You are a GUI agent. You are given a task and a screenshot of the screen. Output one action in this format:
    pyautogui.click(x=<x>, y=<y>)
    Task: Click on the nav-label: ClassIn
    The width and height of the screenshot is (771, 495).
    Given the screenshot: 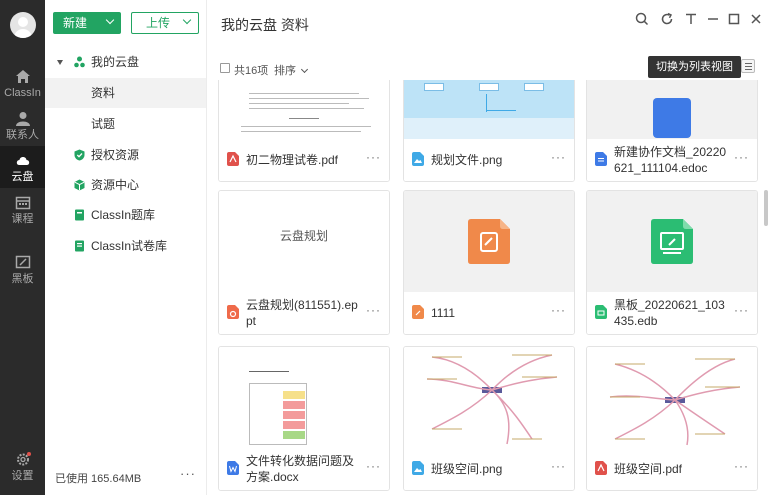 What is the action you would take?
    pyautogui.click(x=22, y=93)
    